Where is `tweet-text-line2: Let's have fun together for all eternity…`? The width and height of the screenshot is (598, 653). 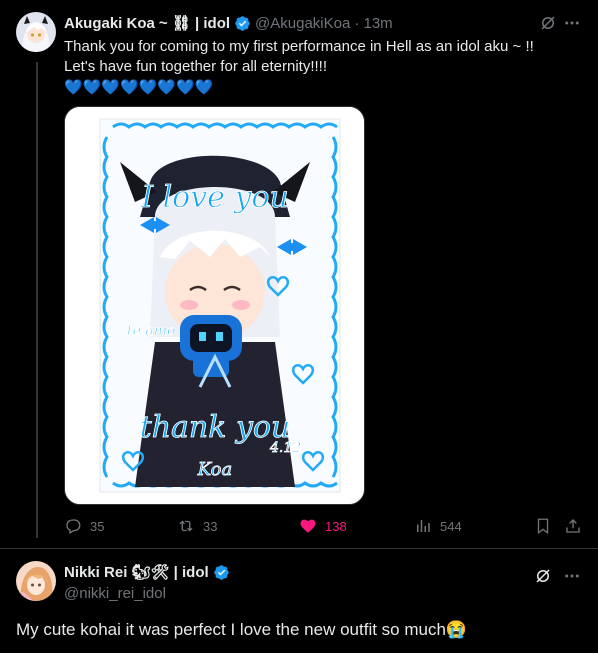 tweet-text-line2: Let's have fun together for all eternity… is located at coordinates (196, 66).